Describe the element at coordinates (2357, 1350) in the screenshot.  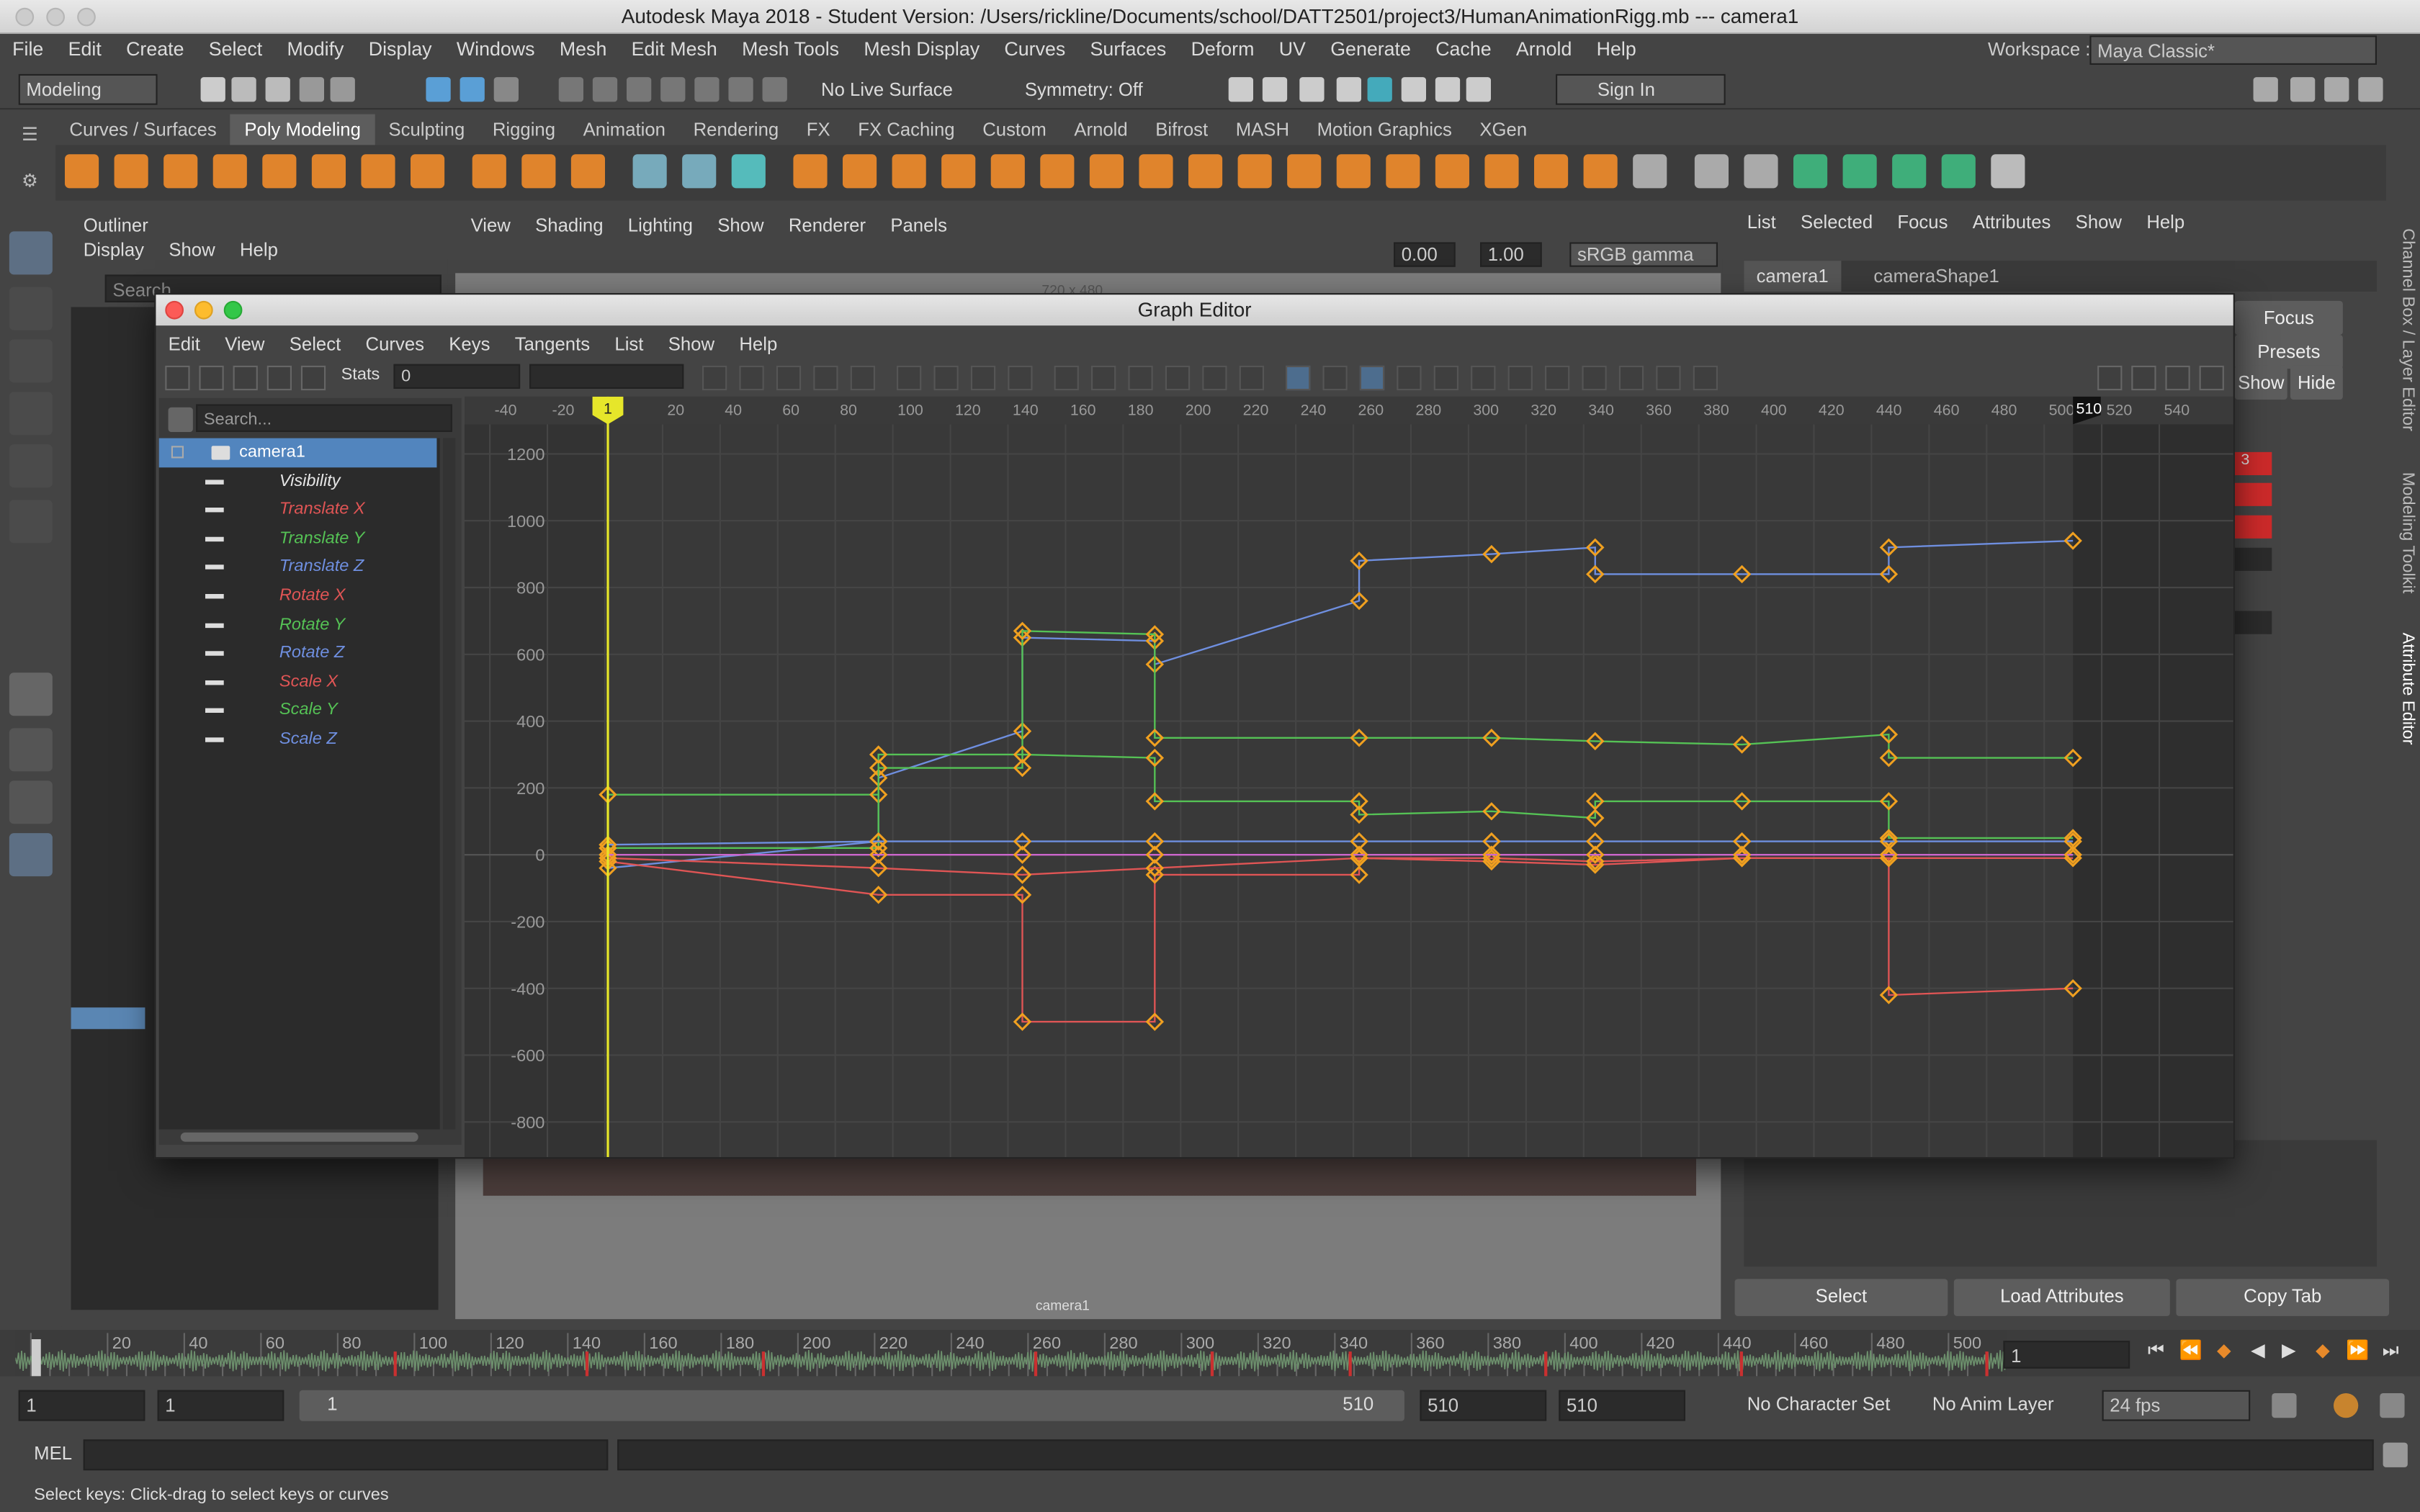
I see `step-forward-frame-icon: ⏩` at that location.